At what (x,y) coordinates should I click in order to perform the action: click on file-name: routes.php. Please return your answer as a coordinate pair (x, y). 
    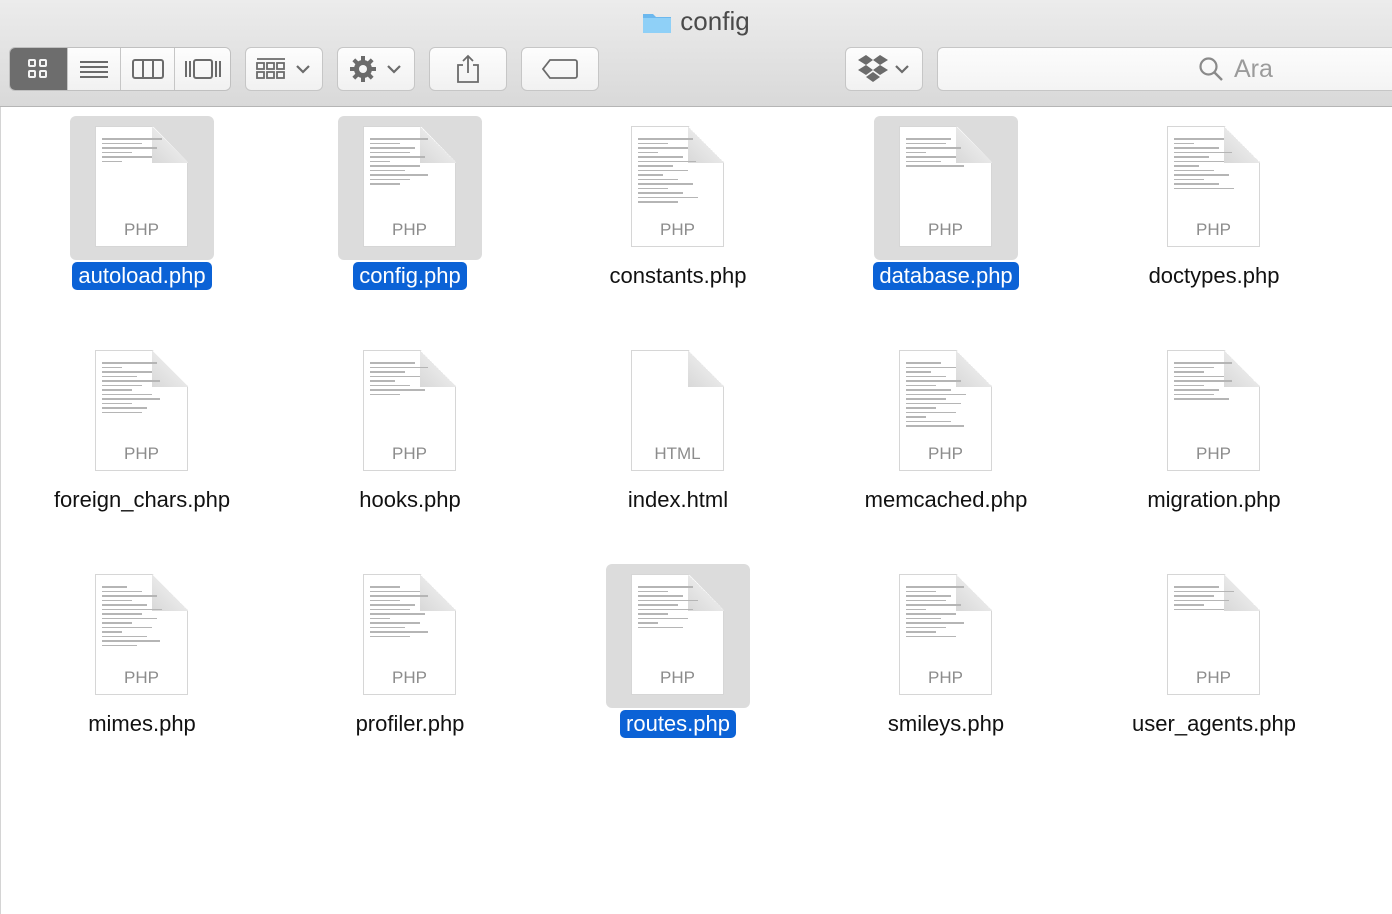
    Looking at the image, I should click on (678, 724).